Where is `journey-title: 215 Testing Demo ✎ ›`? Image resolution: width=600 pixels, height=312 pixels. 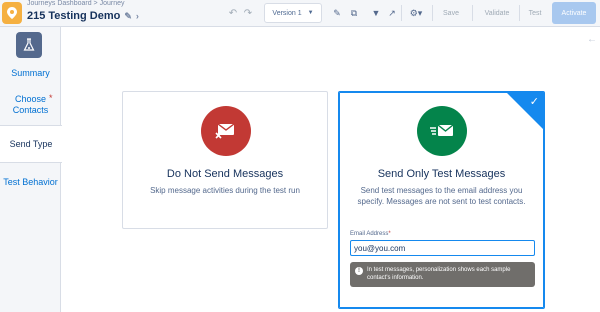
journey-title: 215 Testing Demo ✎ › is located at coordinates (83, 16).